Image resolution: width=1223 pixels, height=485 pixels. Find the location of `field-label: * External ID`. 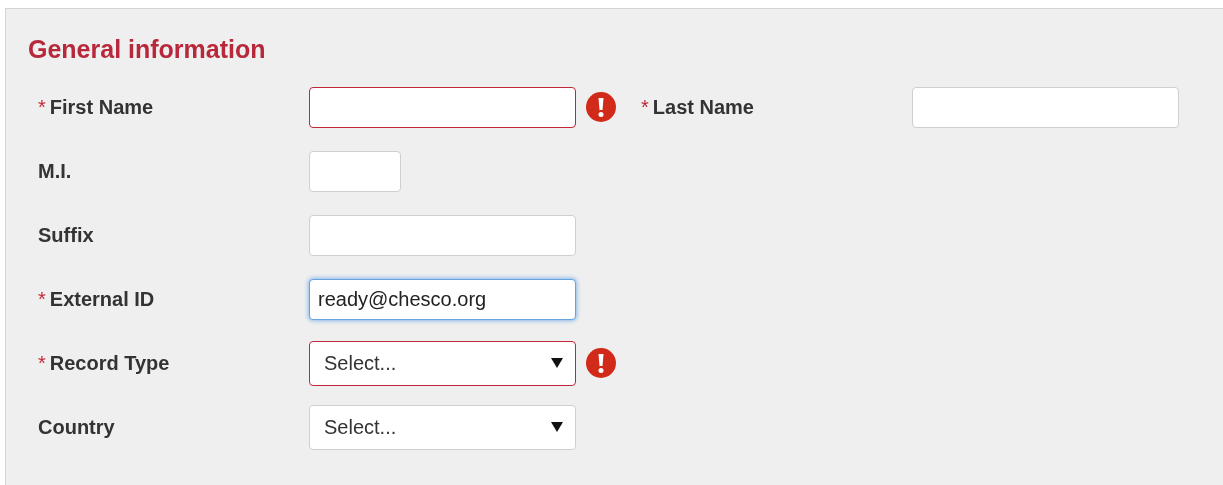

field-label: * External ID is located at coordinates (97, 299).